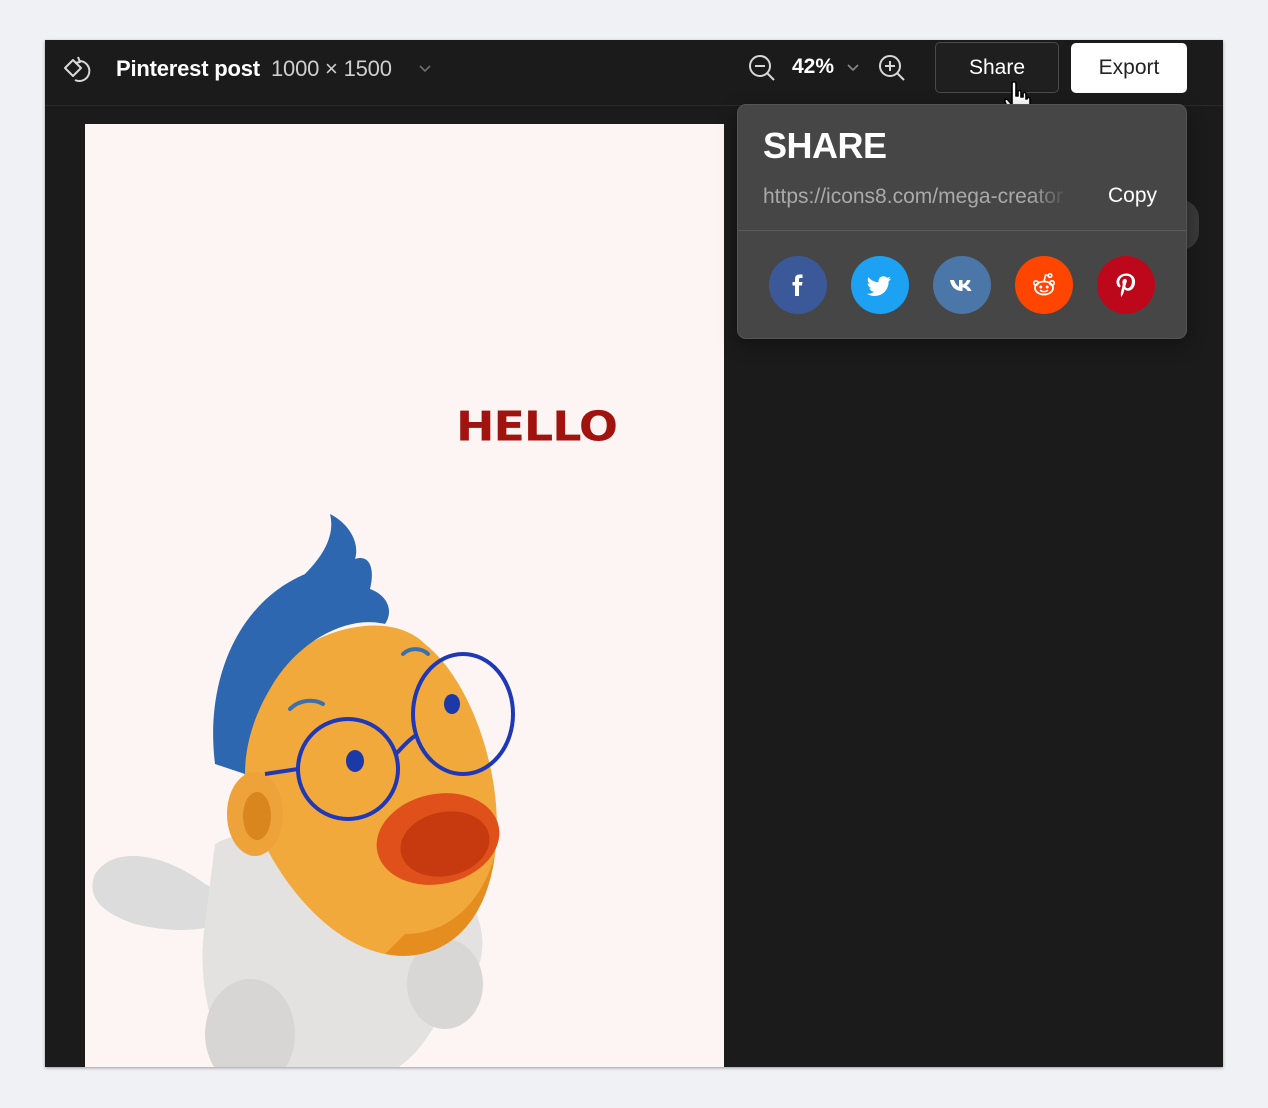  I want to click on chevron-down-icon, so click(425, 68).